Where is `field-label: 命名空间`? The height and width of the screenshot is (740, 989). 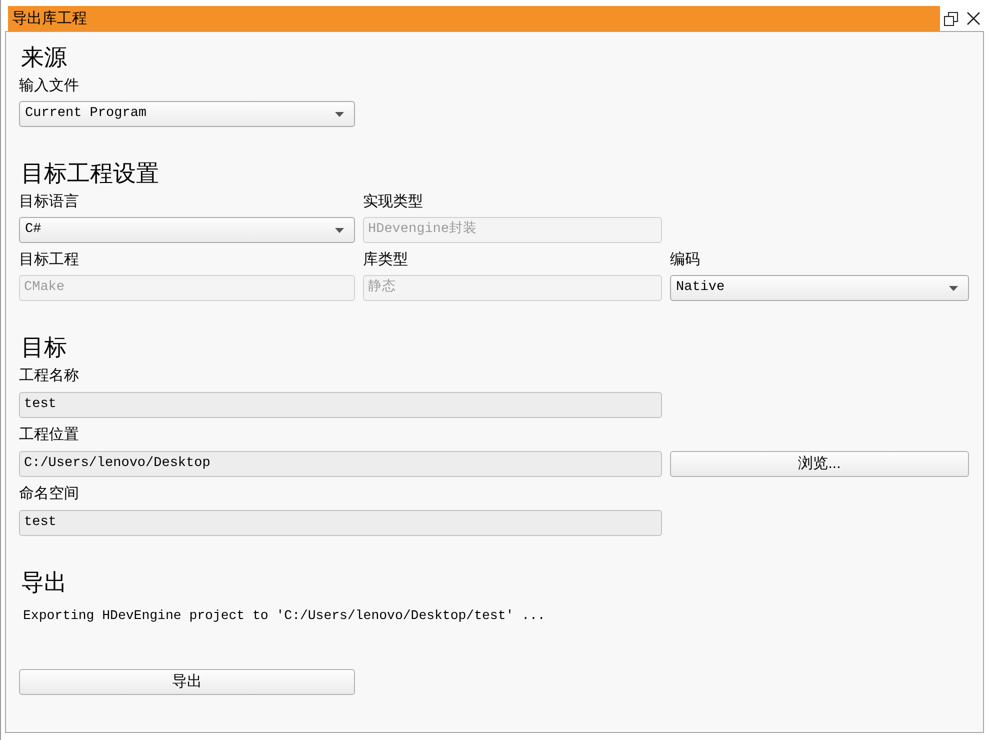
field-label: 命名空间 is located at coordinates (49, 494).